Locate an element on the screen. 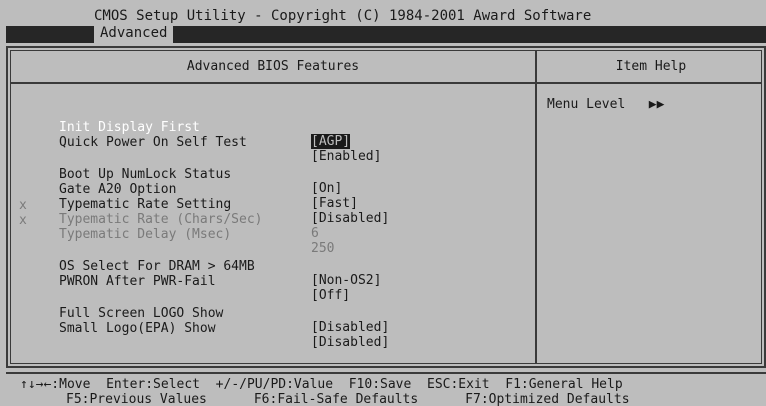  setting-value: [Enabled] is located at coordinates (346, 157).